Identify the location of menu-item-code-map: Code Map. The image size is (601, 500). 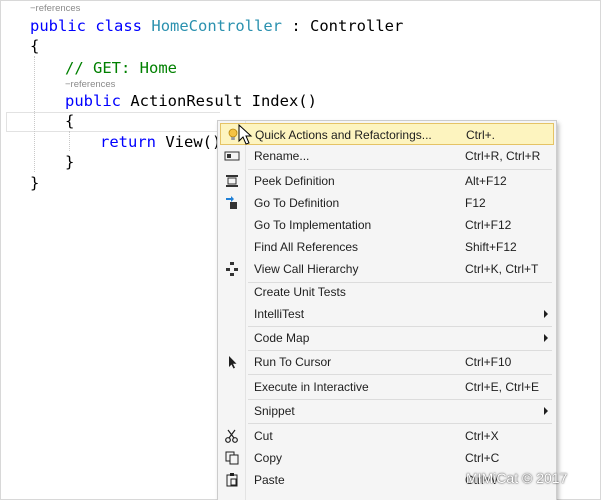
(387, 338).